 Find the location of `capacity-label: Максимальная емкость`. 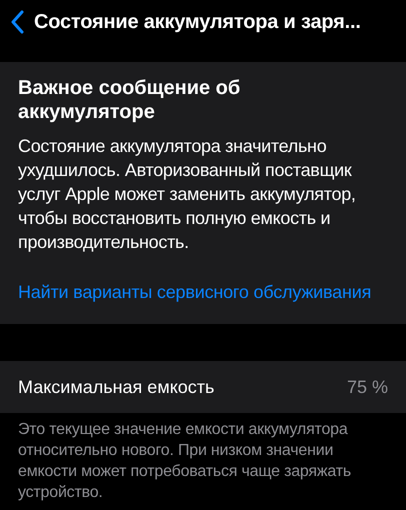

capacity-label: Максимальная емкость is located at coordinates (116, 387).